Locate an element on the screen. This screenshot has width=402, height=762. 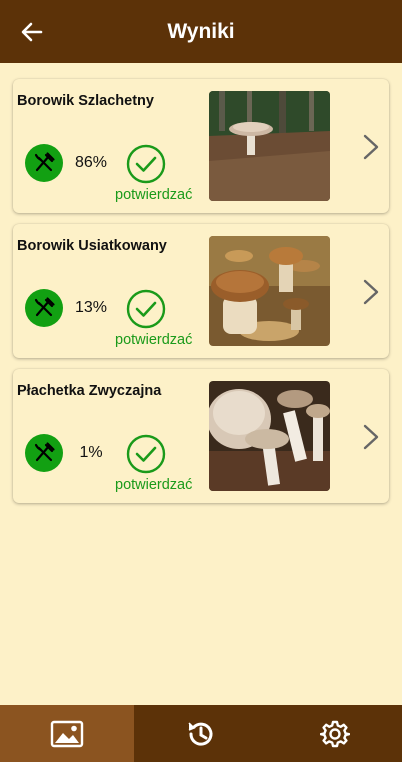
settings-gear-icon is located at coordinates (335, 733).